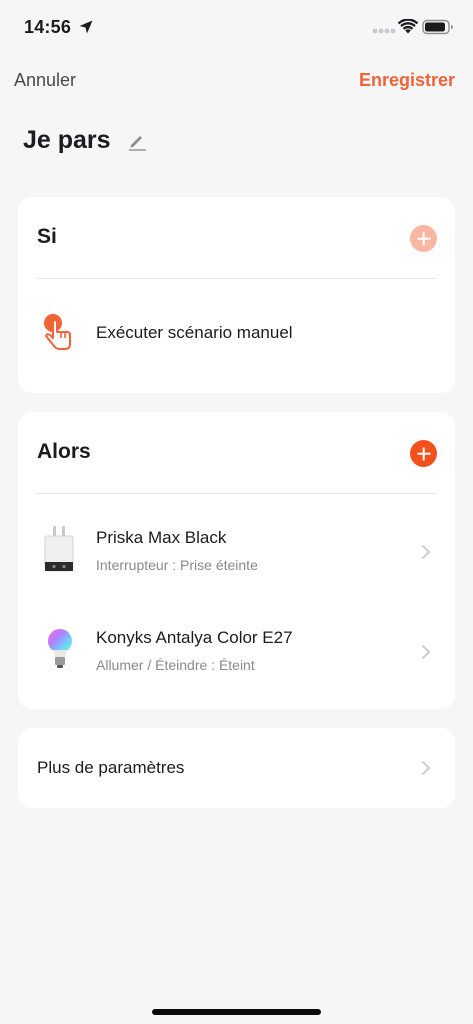 The height and width of the screenshot is (1024, 473). I want to click on add-action-button, so click(423, 453).